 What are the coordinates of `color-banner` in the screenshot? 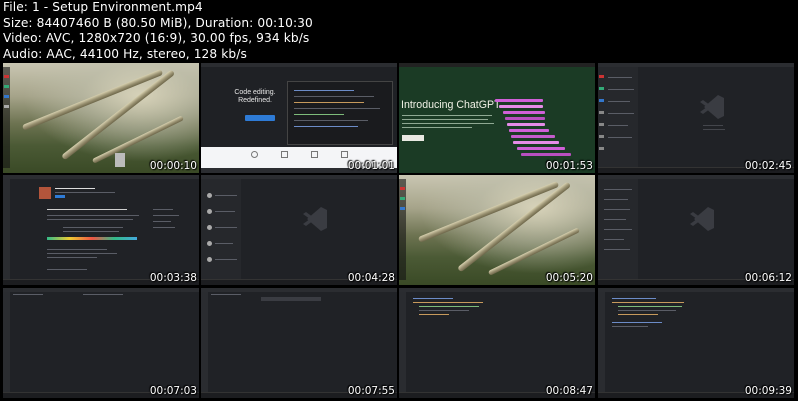 It's located at (92, 238).